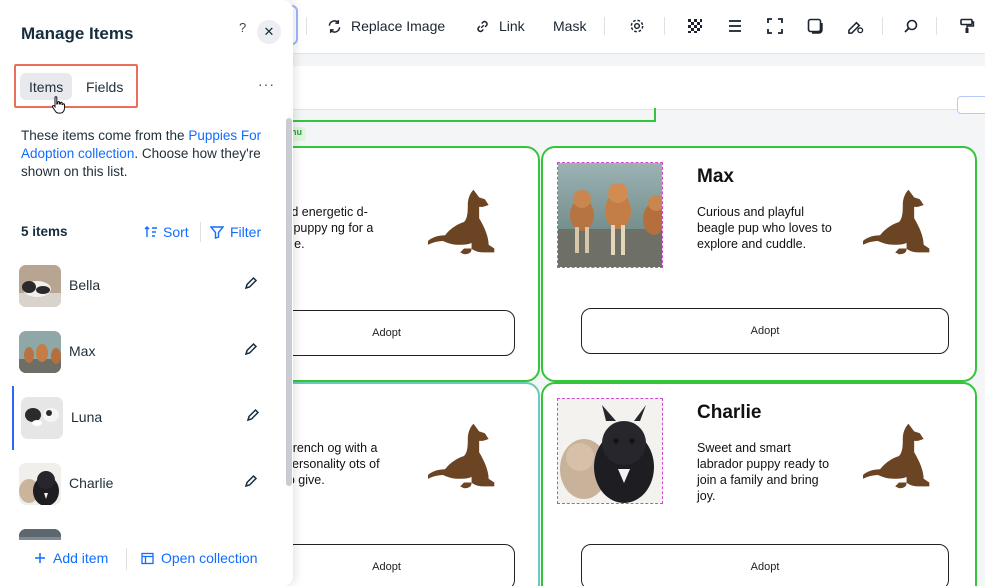 This screenshot has width=985, height=586. I want to click on card-title: Charlie, so click(729, 412).